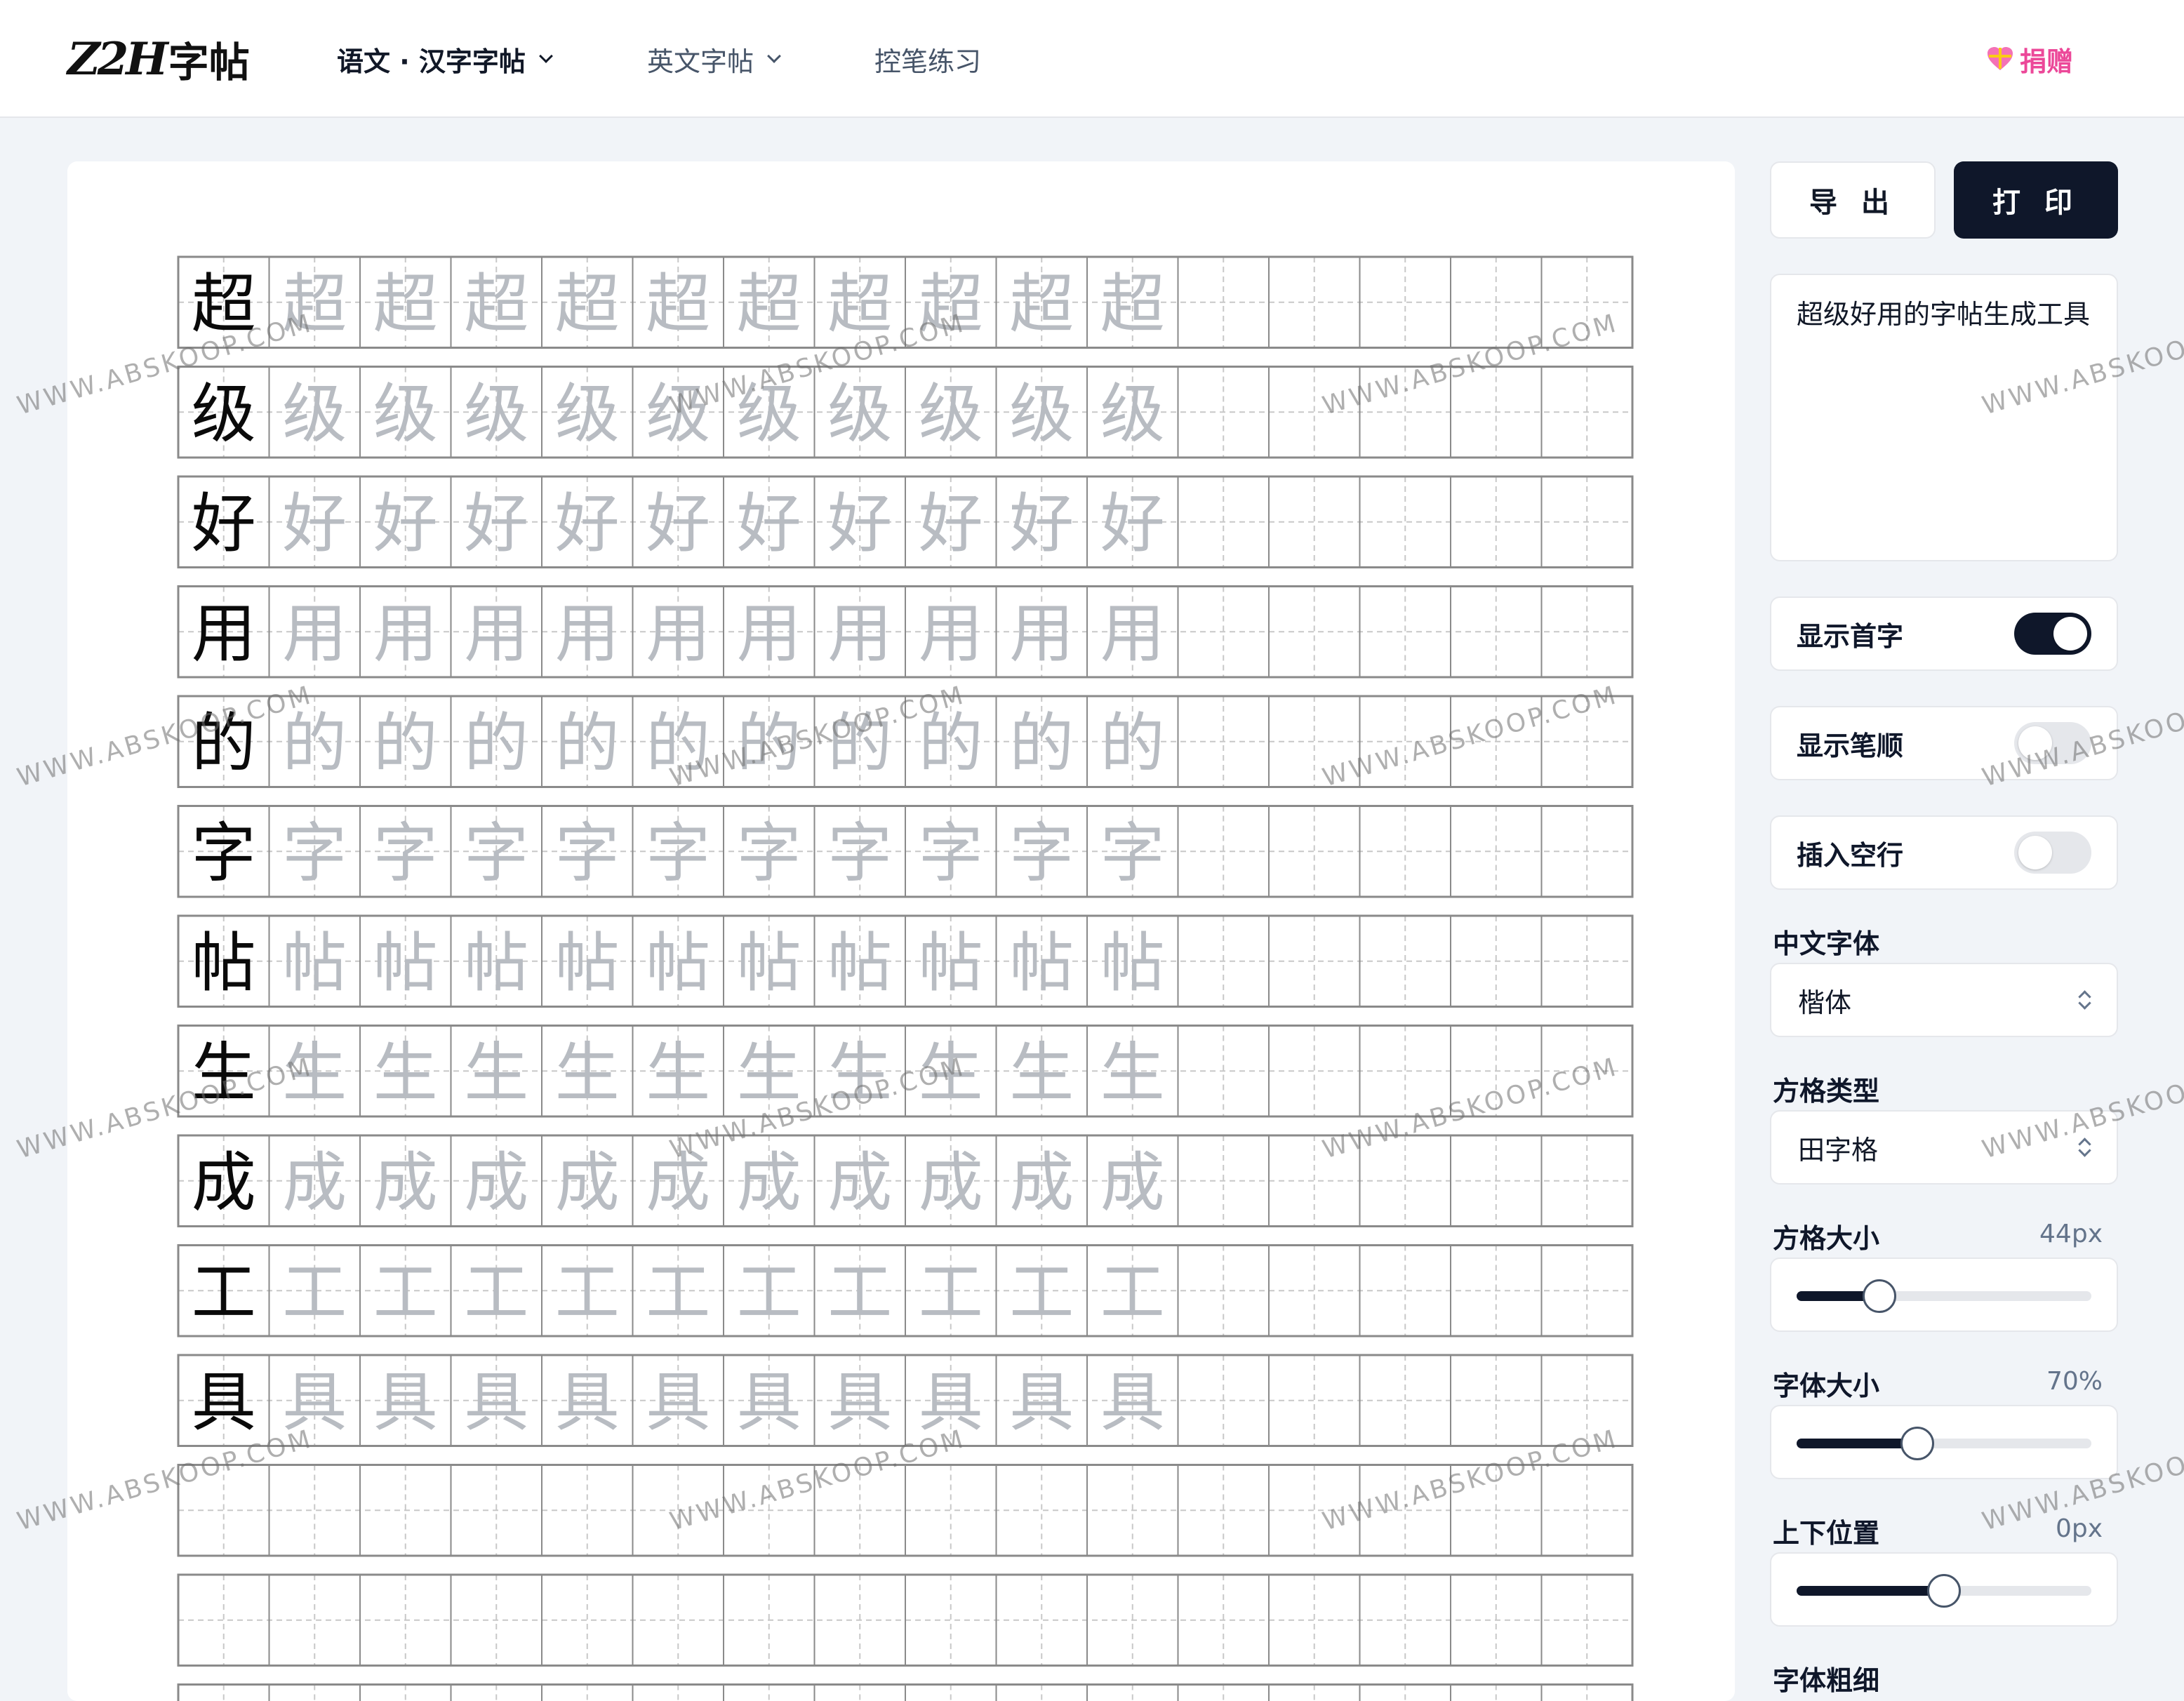 This screenshot has height=1701, width=2184. Describe the element at coordinates (905, 1071) in the screenshot. I see `practice-row: 生生生生生生生生生生生` at that location.